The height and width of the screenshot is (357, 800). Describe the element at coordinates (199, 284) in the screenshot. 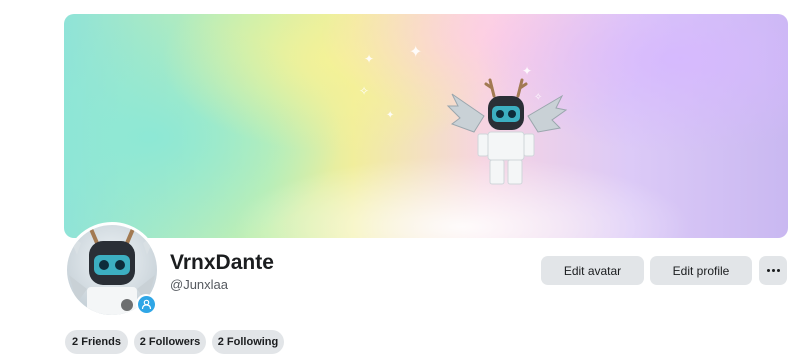

I see `username: @Junxlaa` at that location.